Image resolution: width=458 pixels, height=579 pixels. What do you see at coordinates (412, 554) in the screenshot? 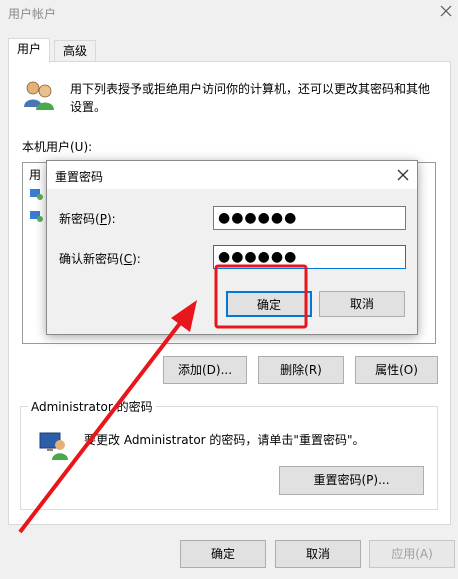
I see `apply-button: 应用(A)` at bounding box center [412, 554].